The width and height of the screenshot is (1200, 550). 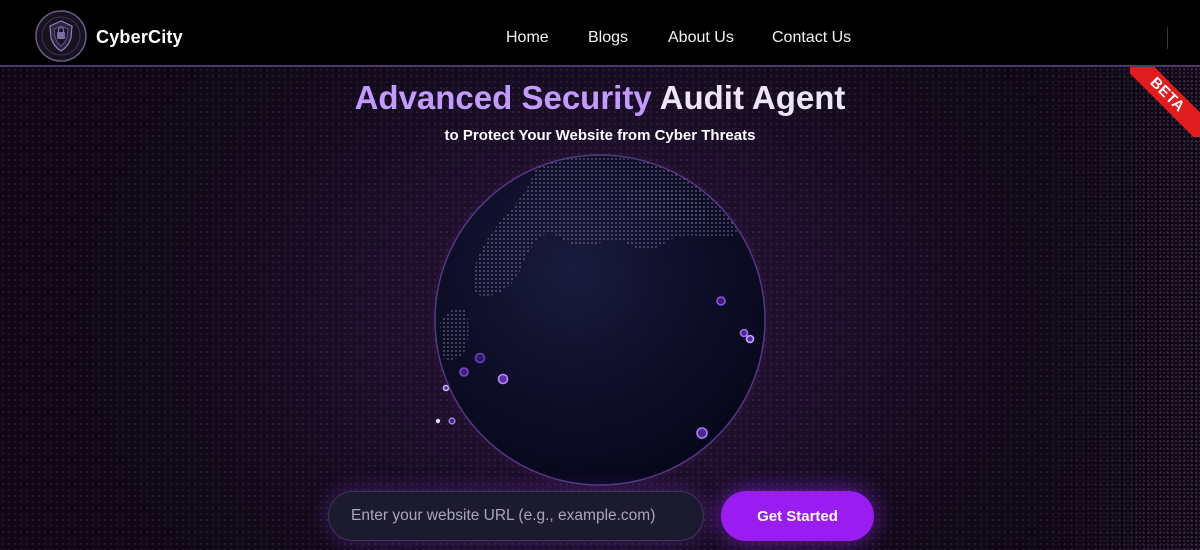 I want to click on beta-ribbon: BETA, so click(x=1165, y=102).